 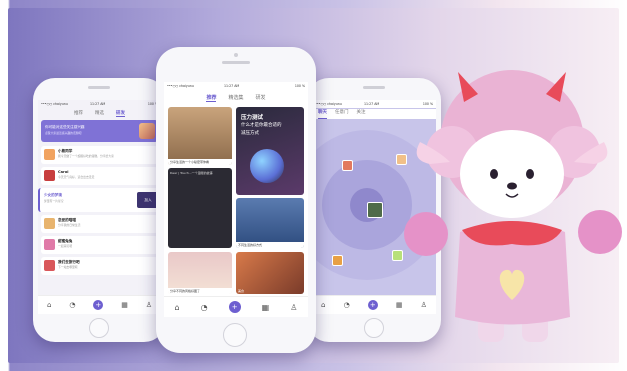 I want to click on banner-avatar, so click(x=147, y=131).